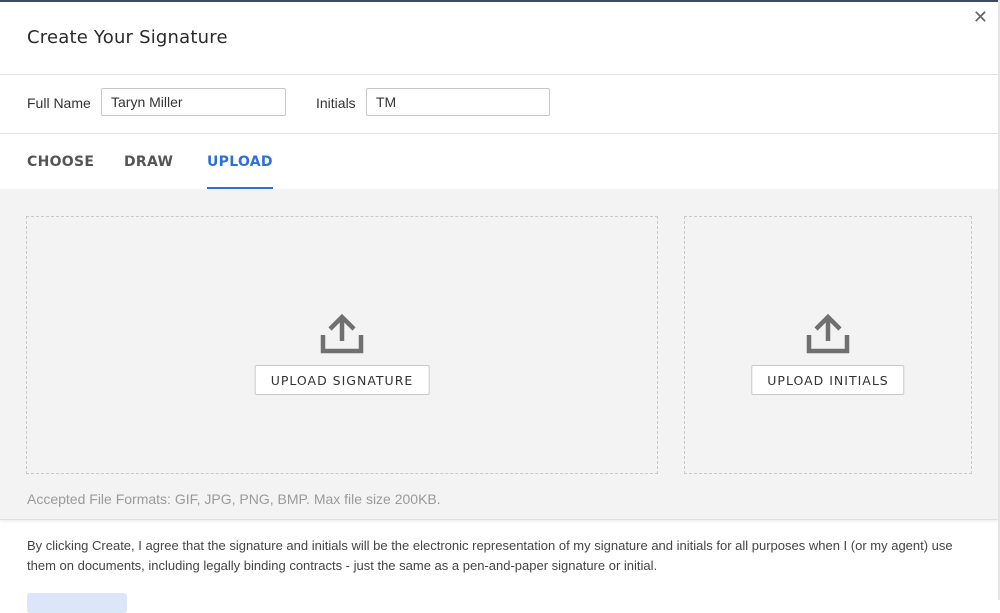 This screenshot has width=1000, height=613. I want to click on full-name-input, so click(193, 102).